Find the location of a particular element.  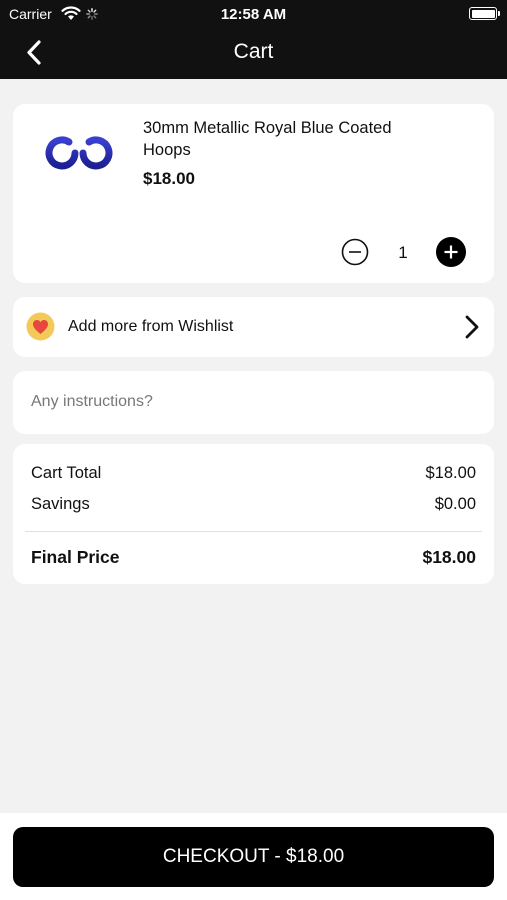

bottom-bar: CHECKOUT - $18.00 is located at coordinates (253, 856).